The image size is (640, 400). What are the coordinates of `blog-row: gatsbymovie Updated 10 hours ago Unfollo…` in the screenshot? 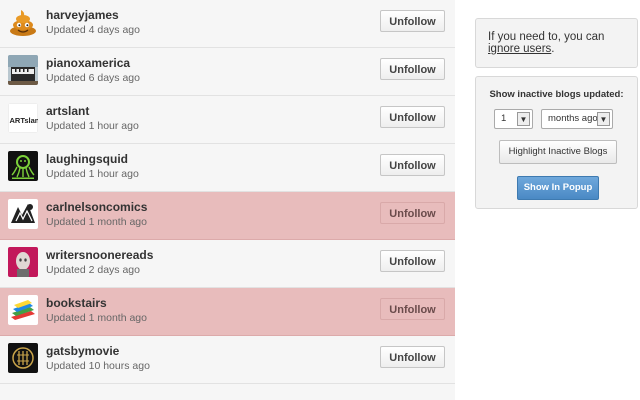 It's located at (227, 360).